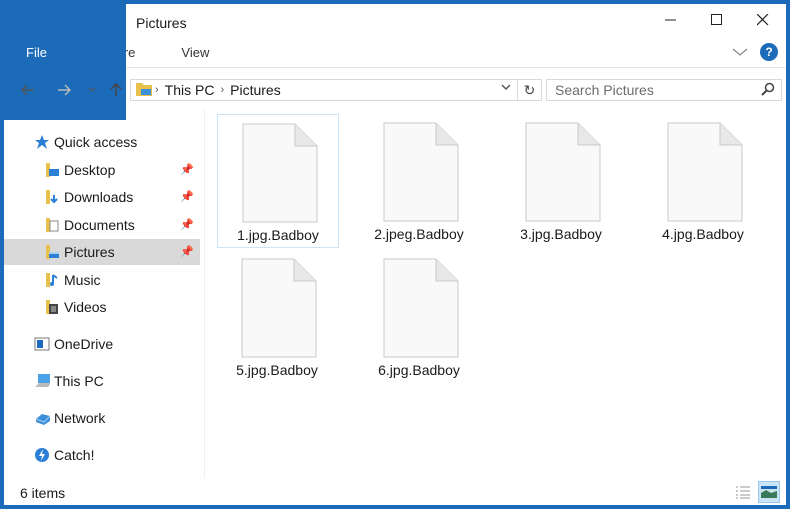 The width and height of the screenshot is (790, 509). Describe the element at coordinates (42, 381) in the screenshot. I see `computer-icon` at that location.